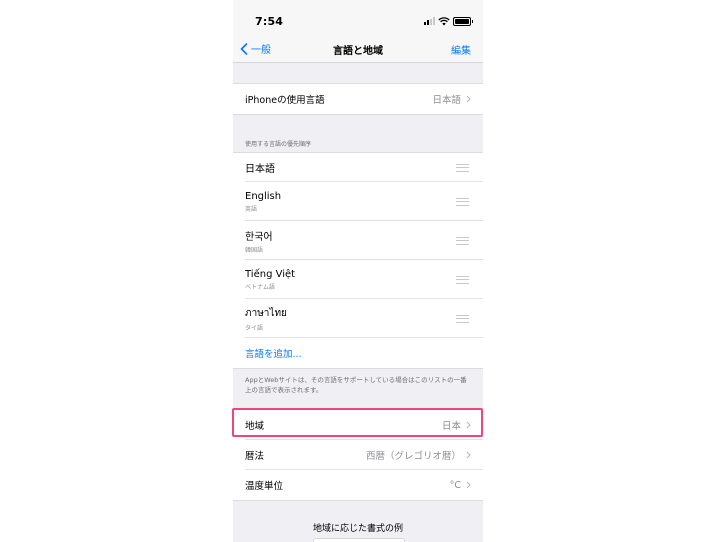 The height and width of the screenshot is (542, 722). I want to click on iphone-language-value: 日本語, so click(446, 100).